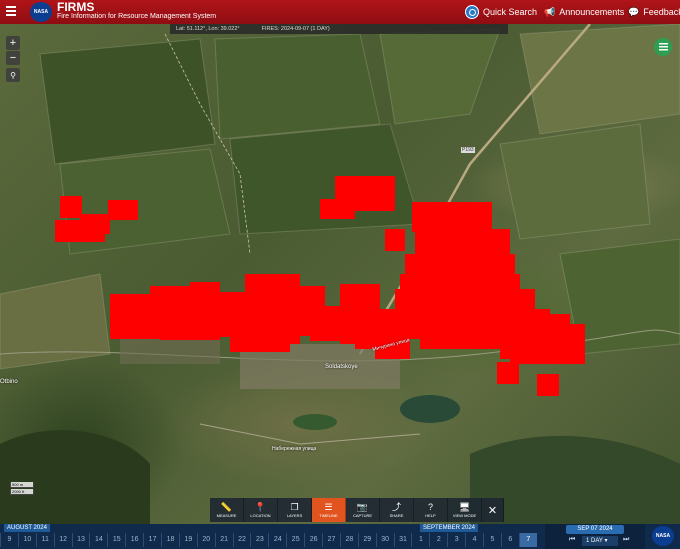  I want to click on street-label-2: Набережная улица, so click(294, 449).